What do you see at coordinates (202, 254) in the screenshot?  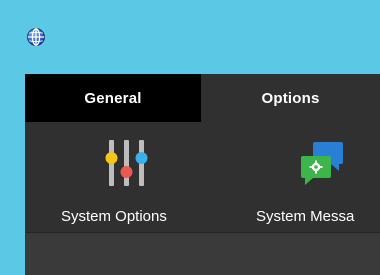 I see `content-area` at bounding box center [202, 254].